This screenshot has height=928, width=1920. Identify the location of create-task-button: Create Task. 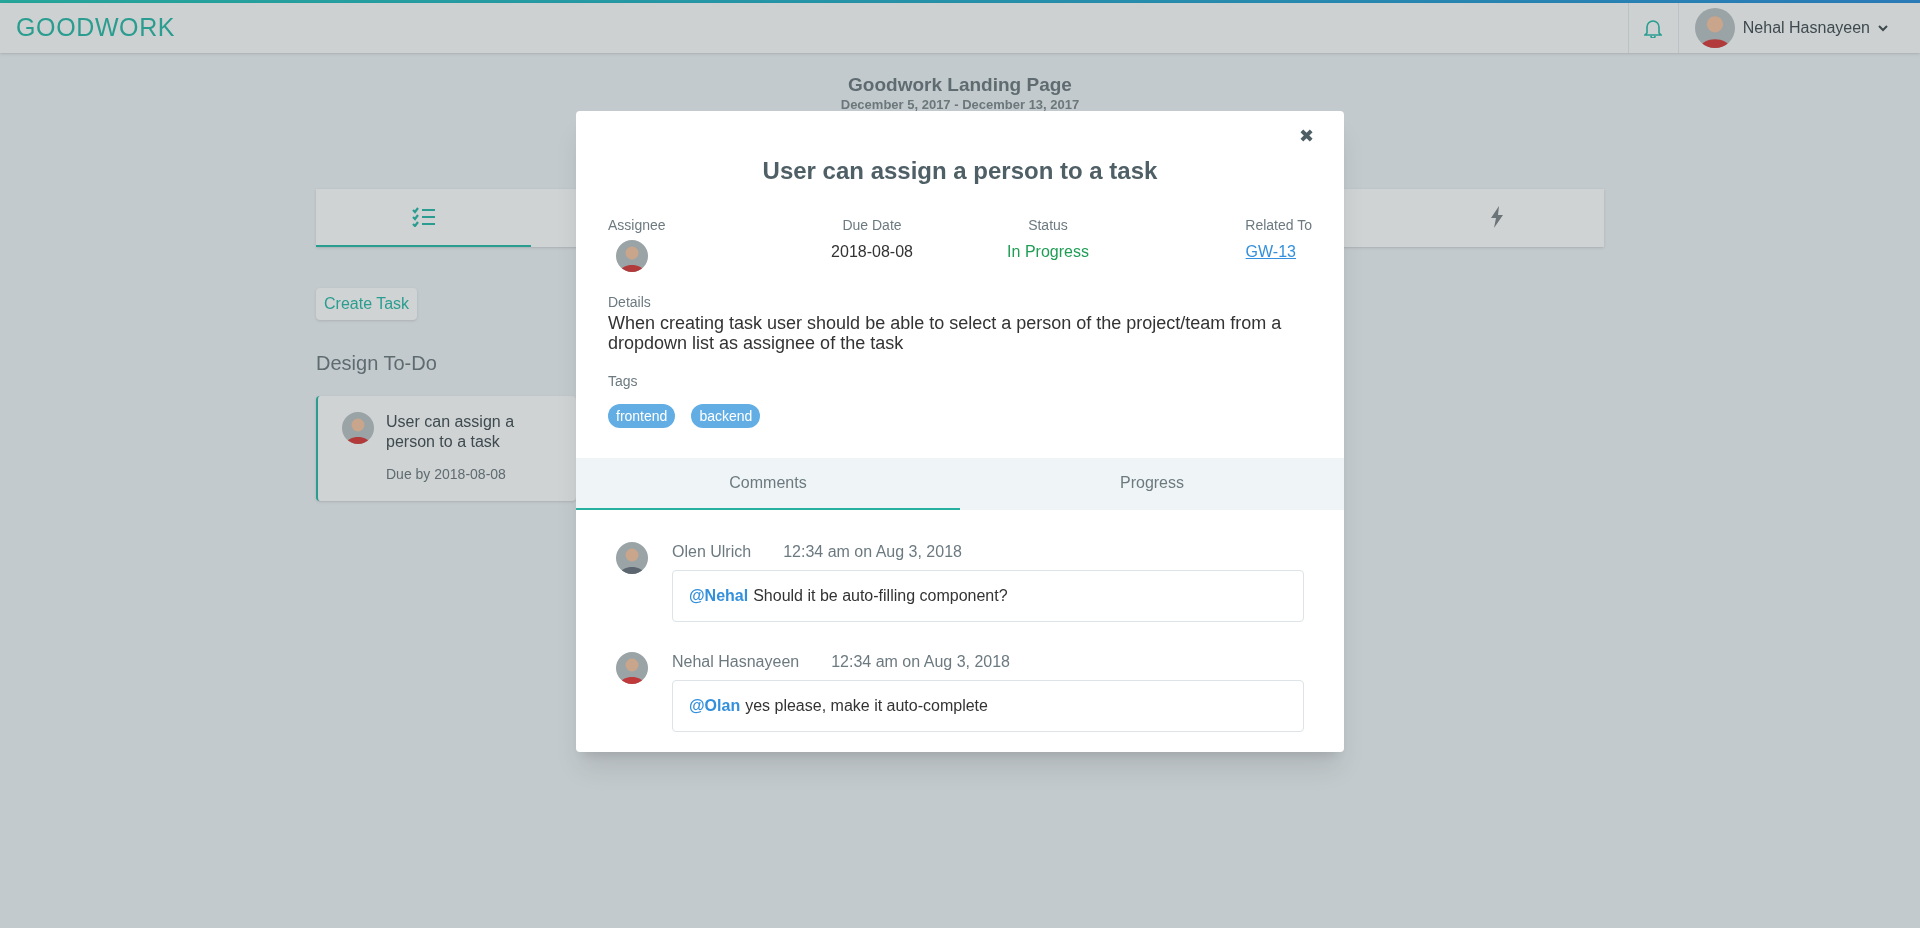
(367, 304).